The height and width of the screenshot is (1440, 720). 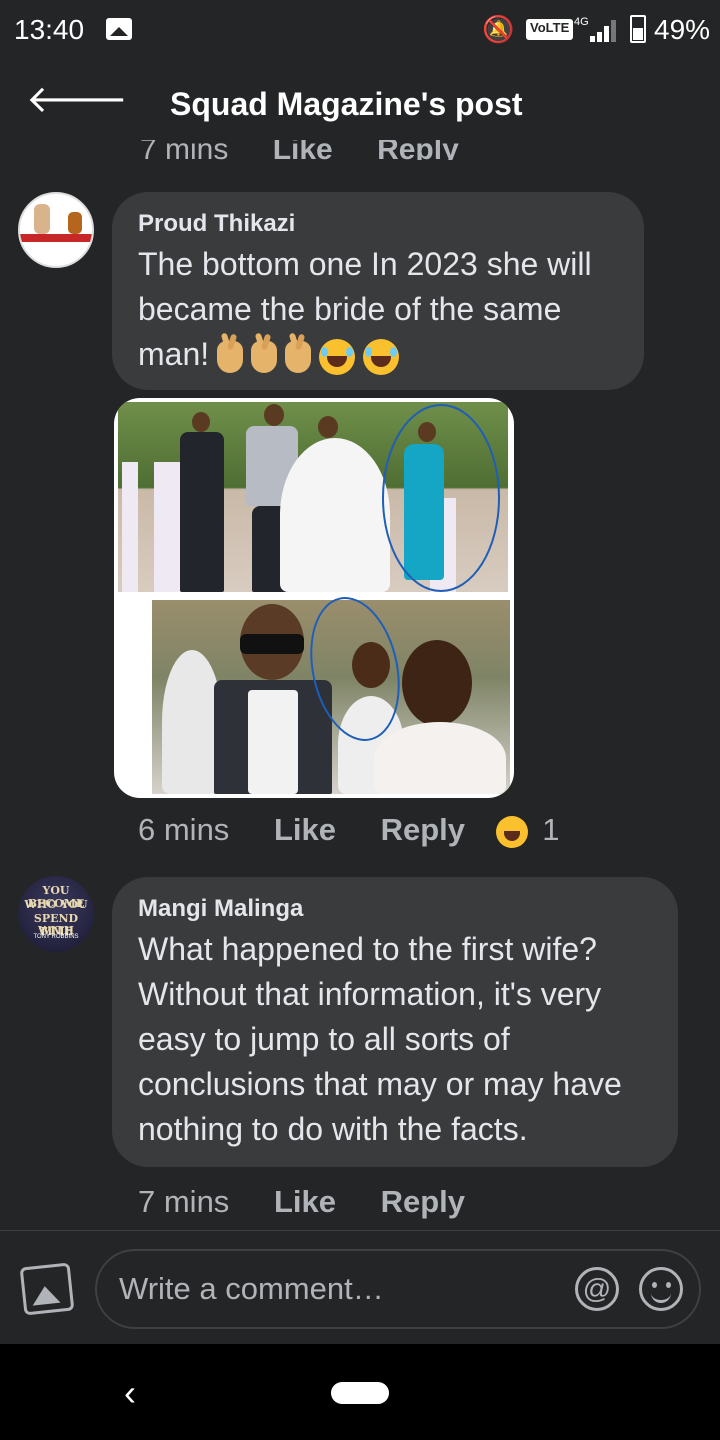 I want to click on bell-off-icon: 🔕, so click(x=498, y=29).